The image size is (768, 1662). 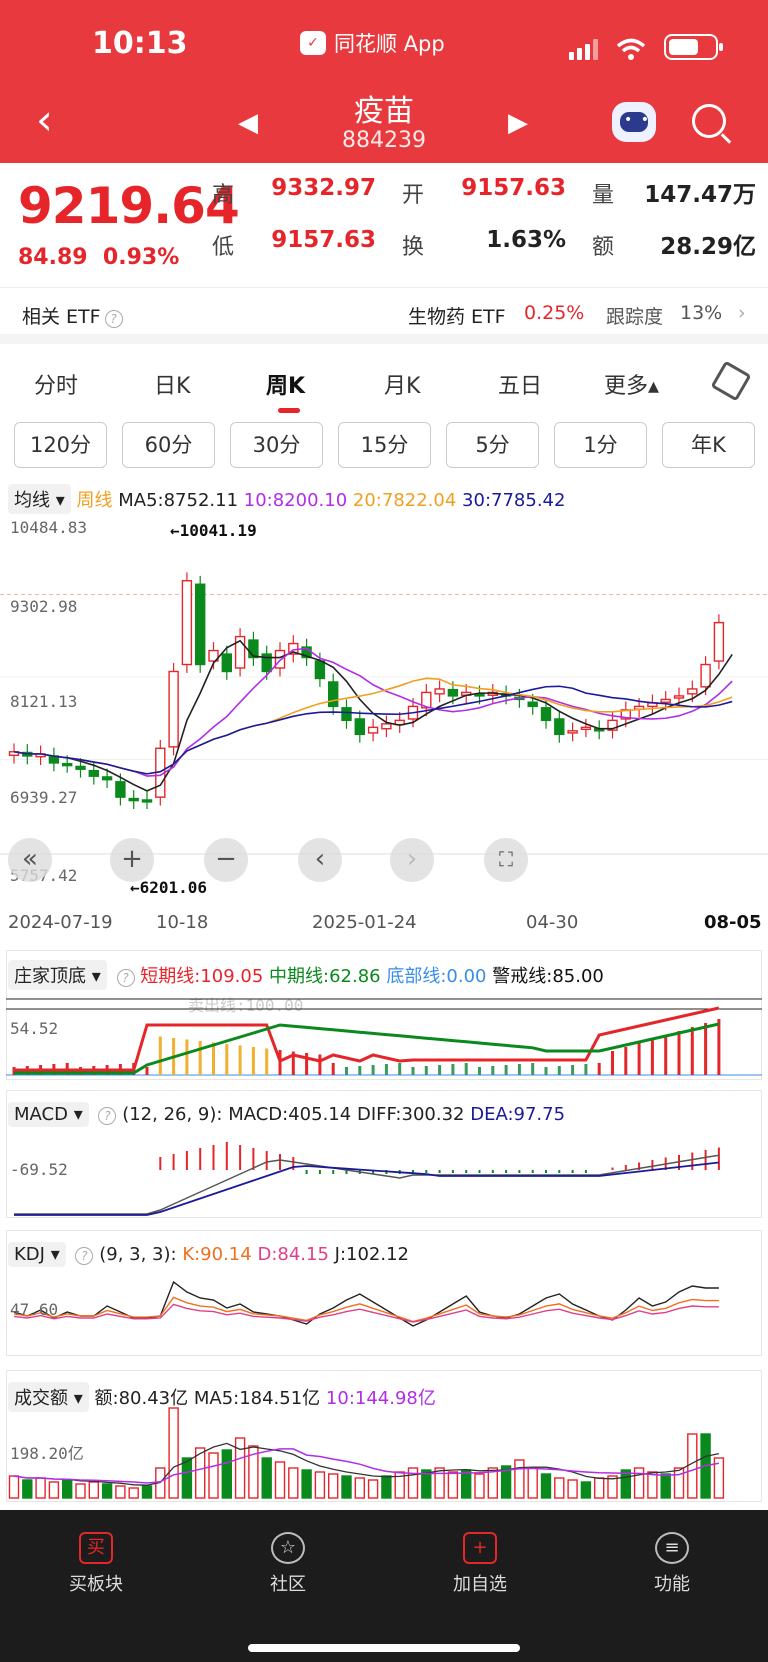 I want to click on nav-functions: ≡ 功能, so click(x=672, y=1564).